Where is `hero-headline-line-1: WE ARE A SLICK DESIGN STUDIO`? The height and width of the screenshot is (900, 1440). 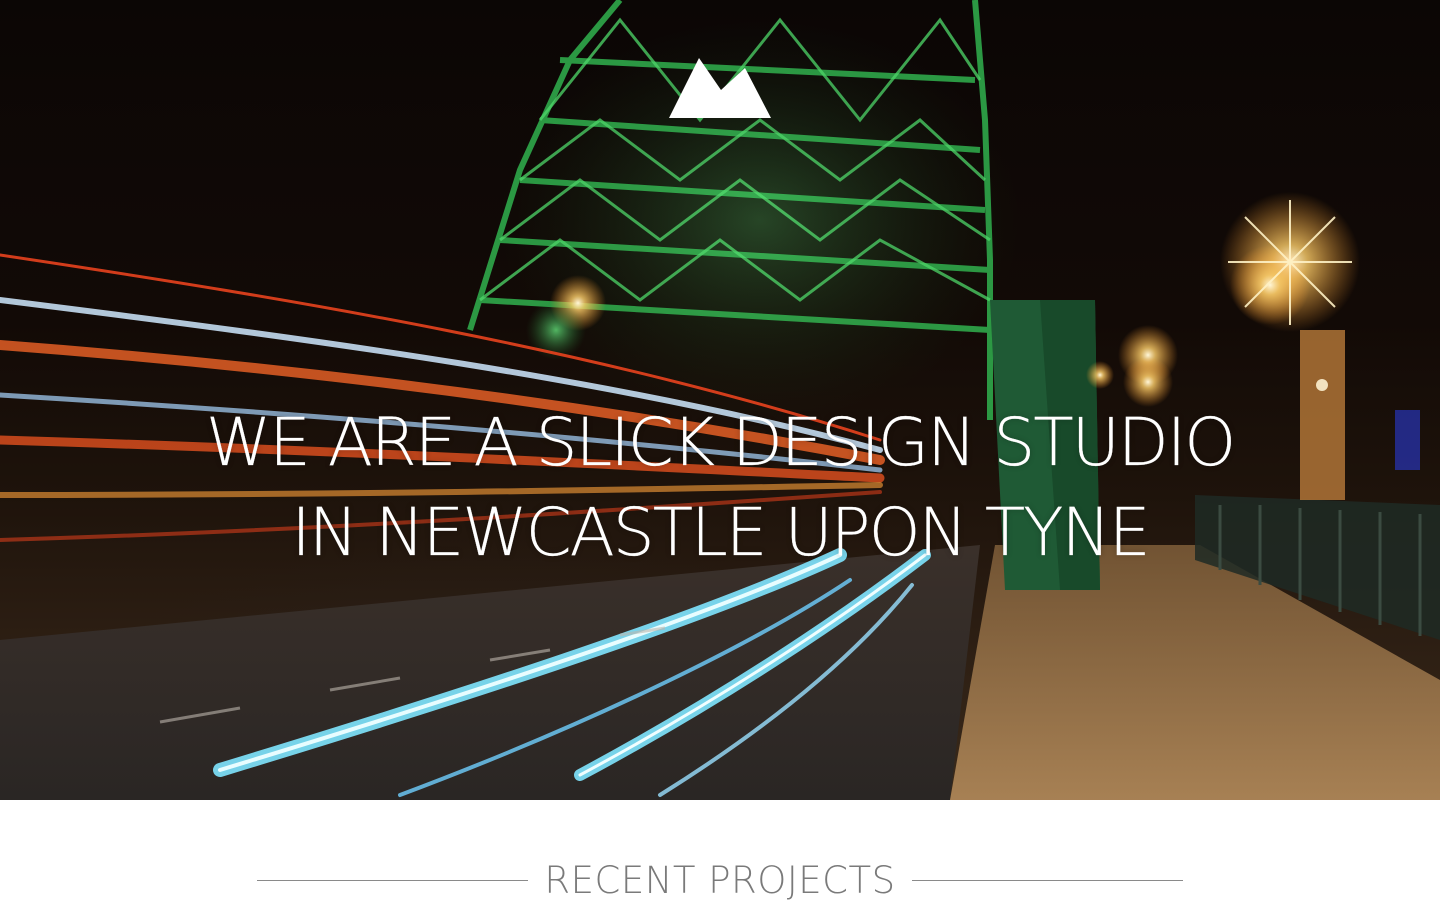 hero-headline-line-1: WE ARE A SLICK DESIGN STUDIO is located at coordinates (721, 442).